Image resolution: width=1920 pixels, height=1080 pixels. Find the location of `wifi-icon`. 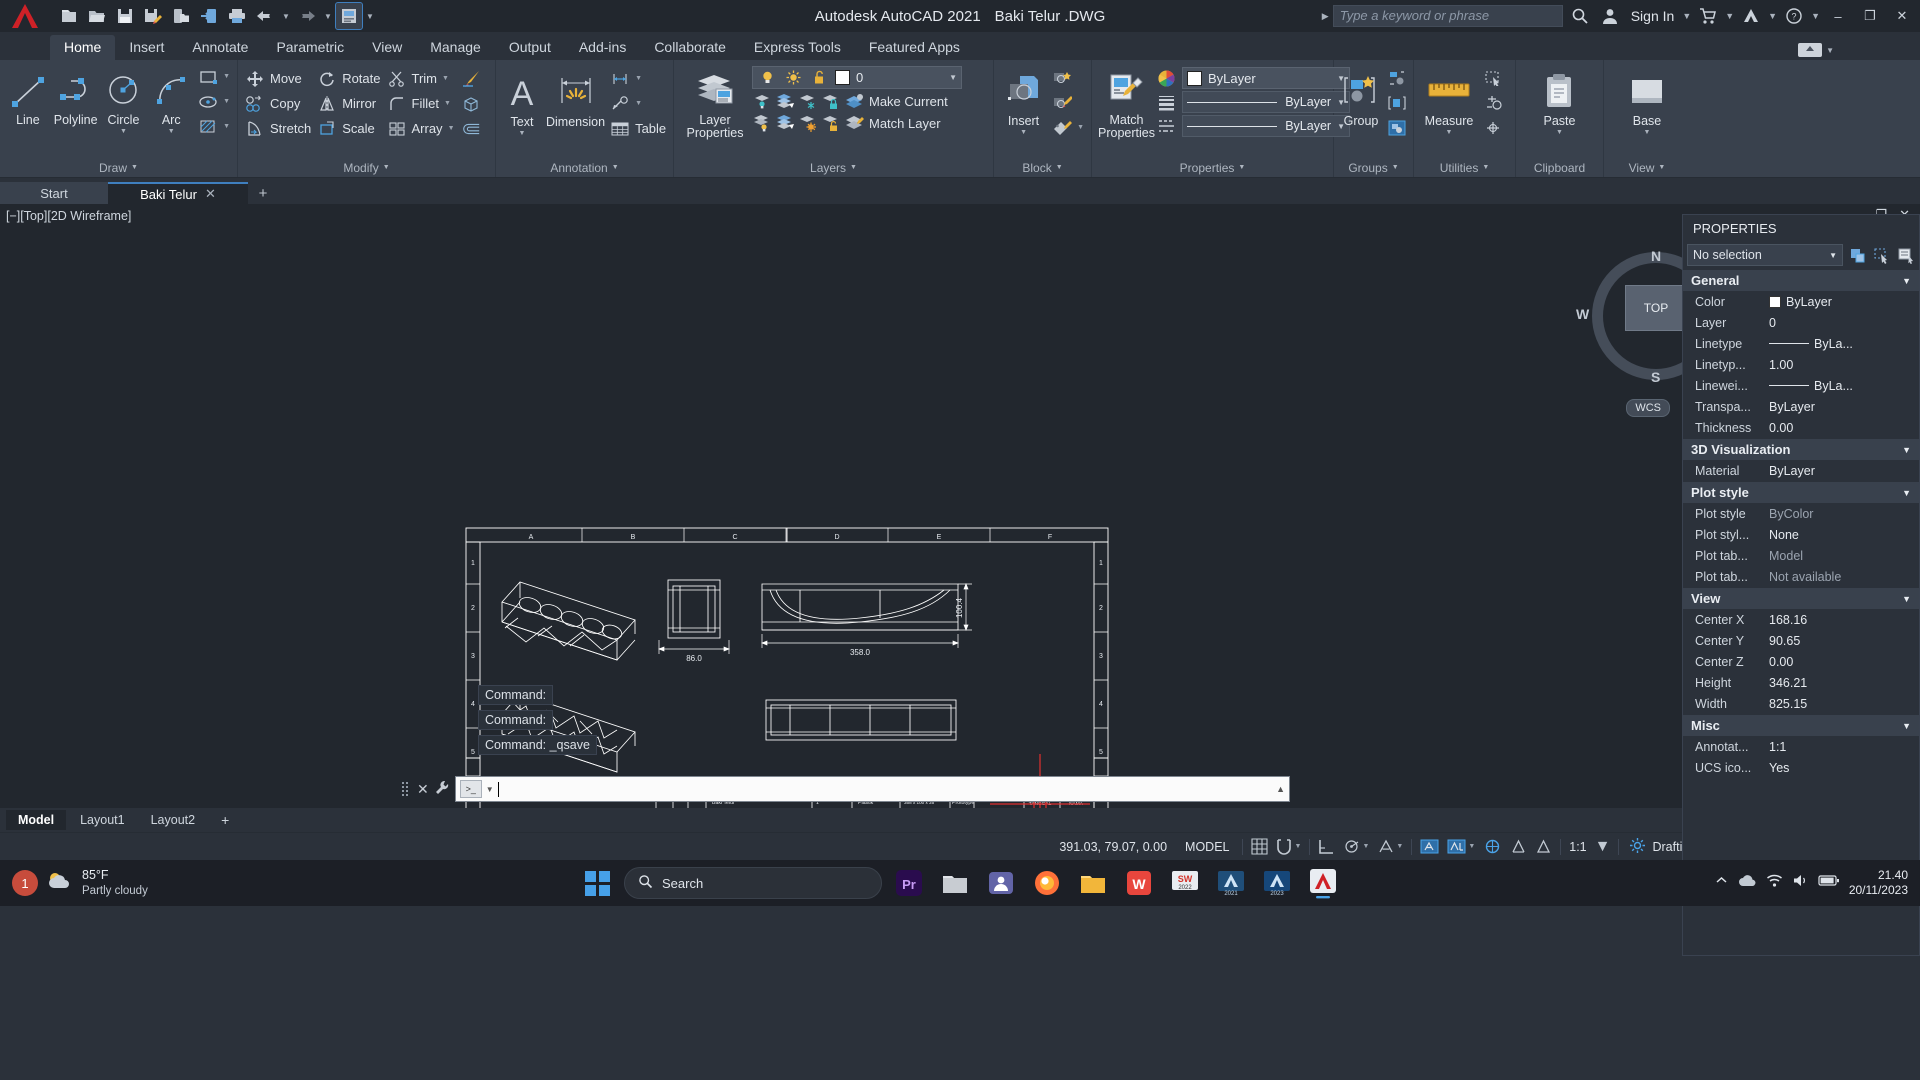

wifi-icon is located at coordinates (1774, 883).